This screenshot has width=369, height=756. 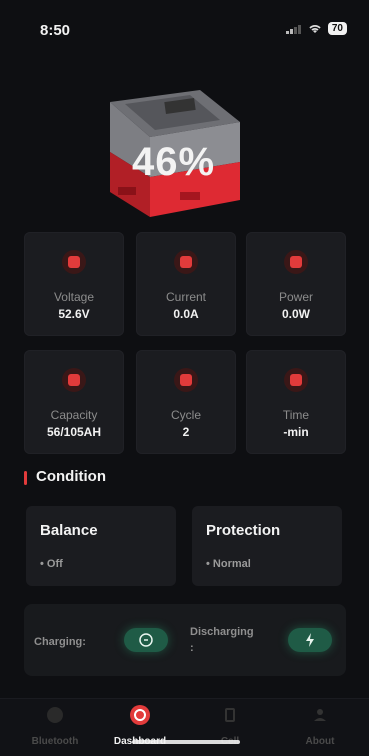 What do you see at coordinates (320, 726) in the screenshot?
I see `tab-about: About` at bounding box center [320, 726].